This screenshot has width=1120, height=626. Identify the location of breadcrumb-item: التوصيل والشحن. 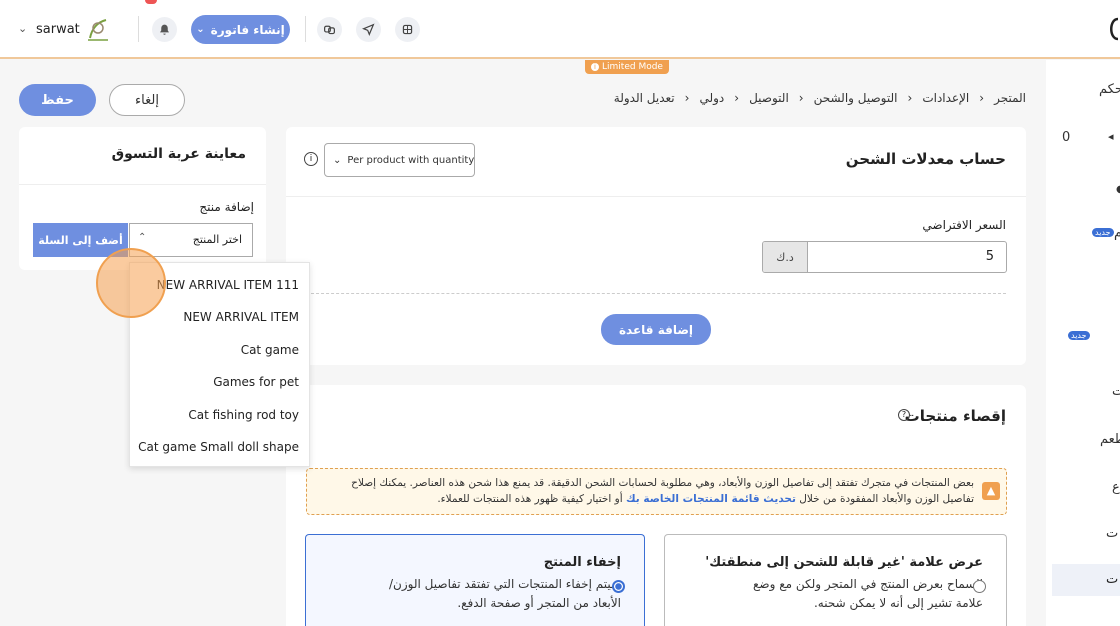
(856, 98).